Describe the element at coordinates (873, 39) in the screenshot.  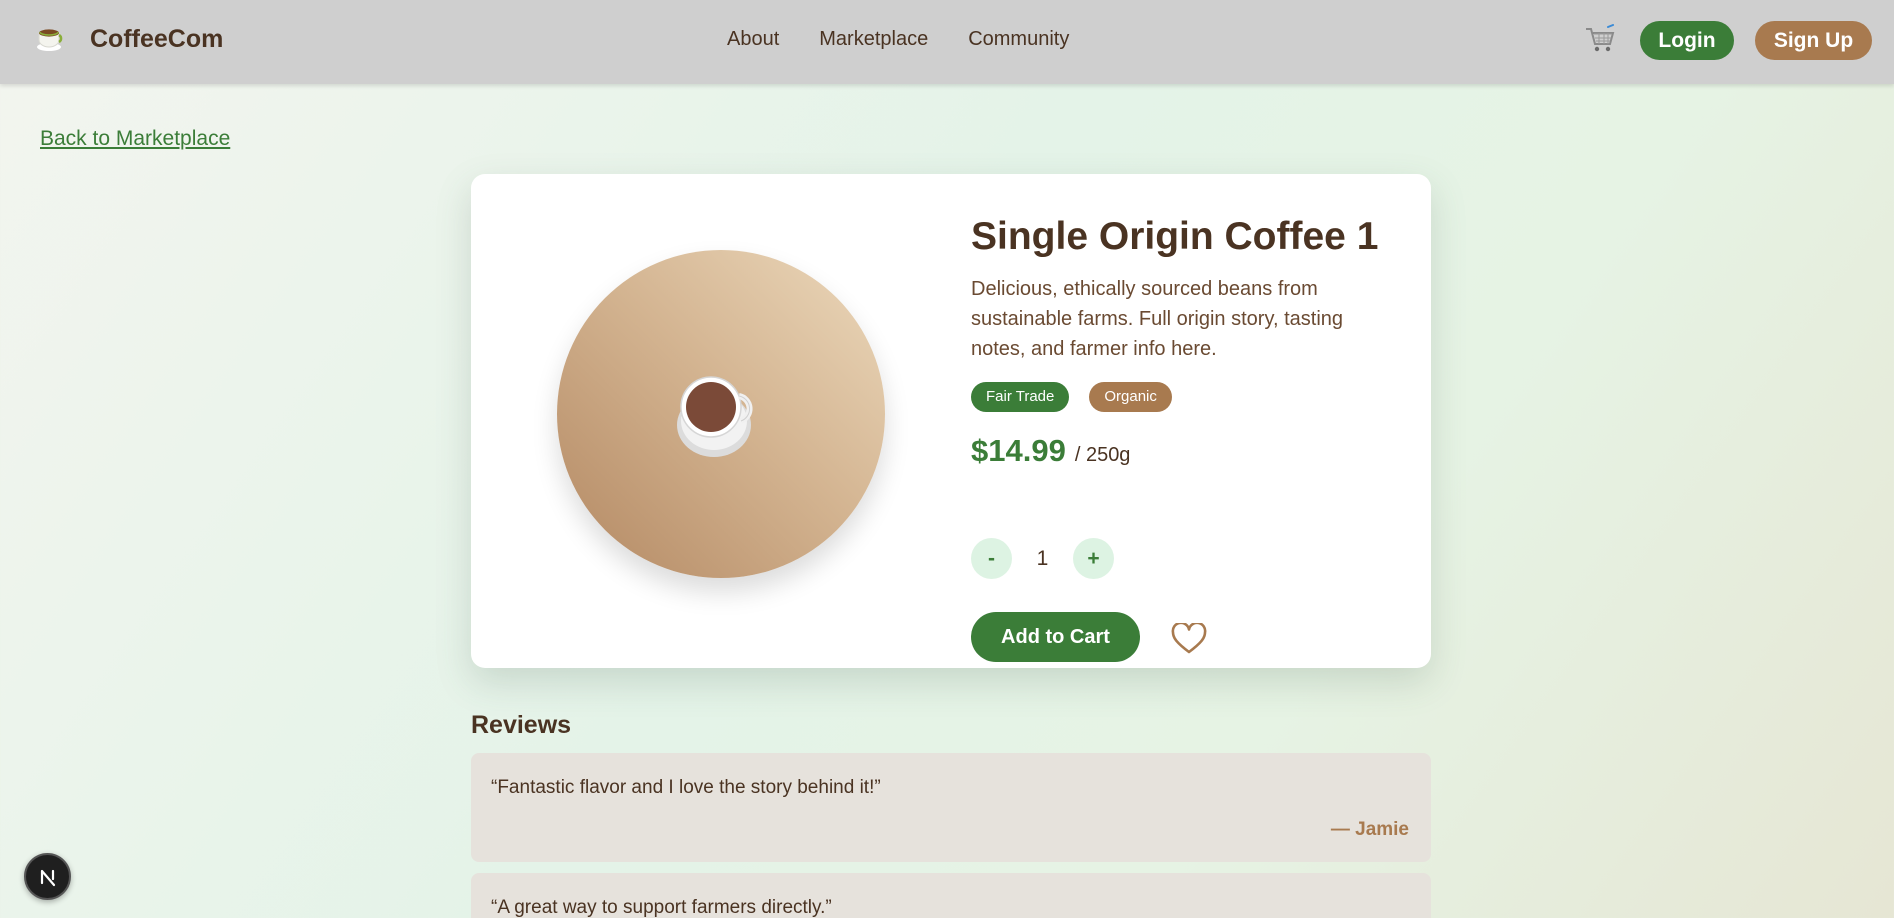
I see `nav-link-marketplace: Marketplace` at that location.